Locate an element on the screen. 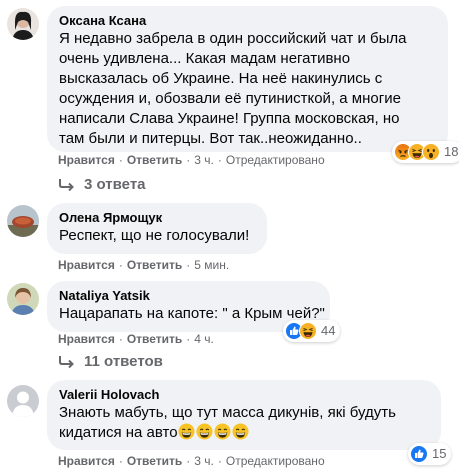  wow-reaction-icon is located at coordinates (431, 152).